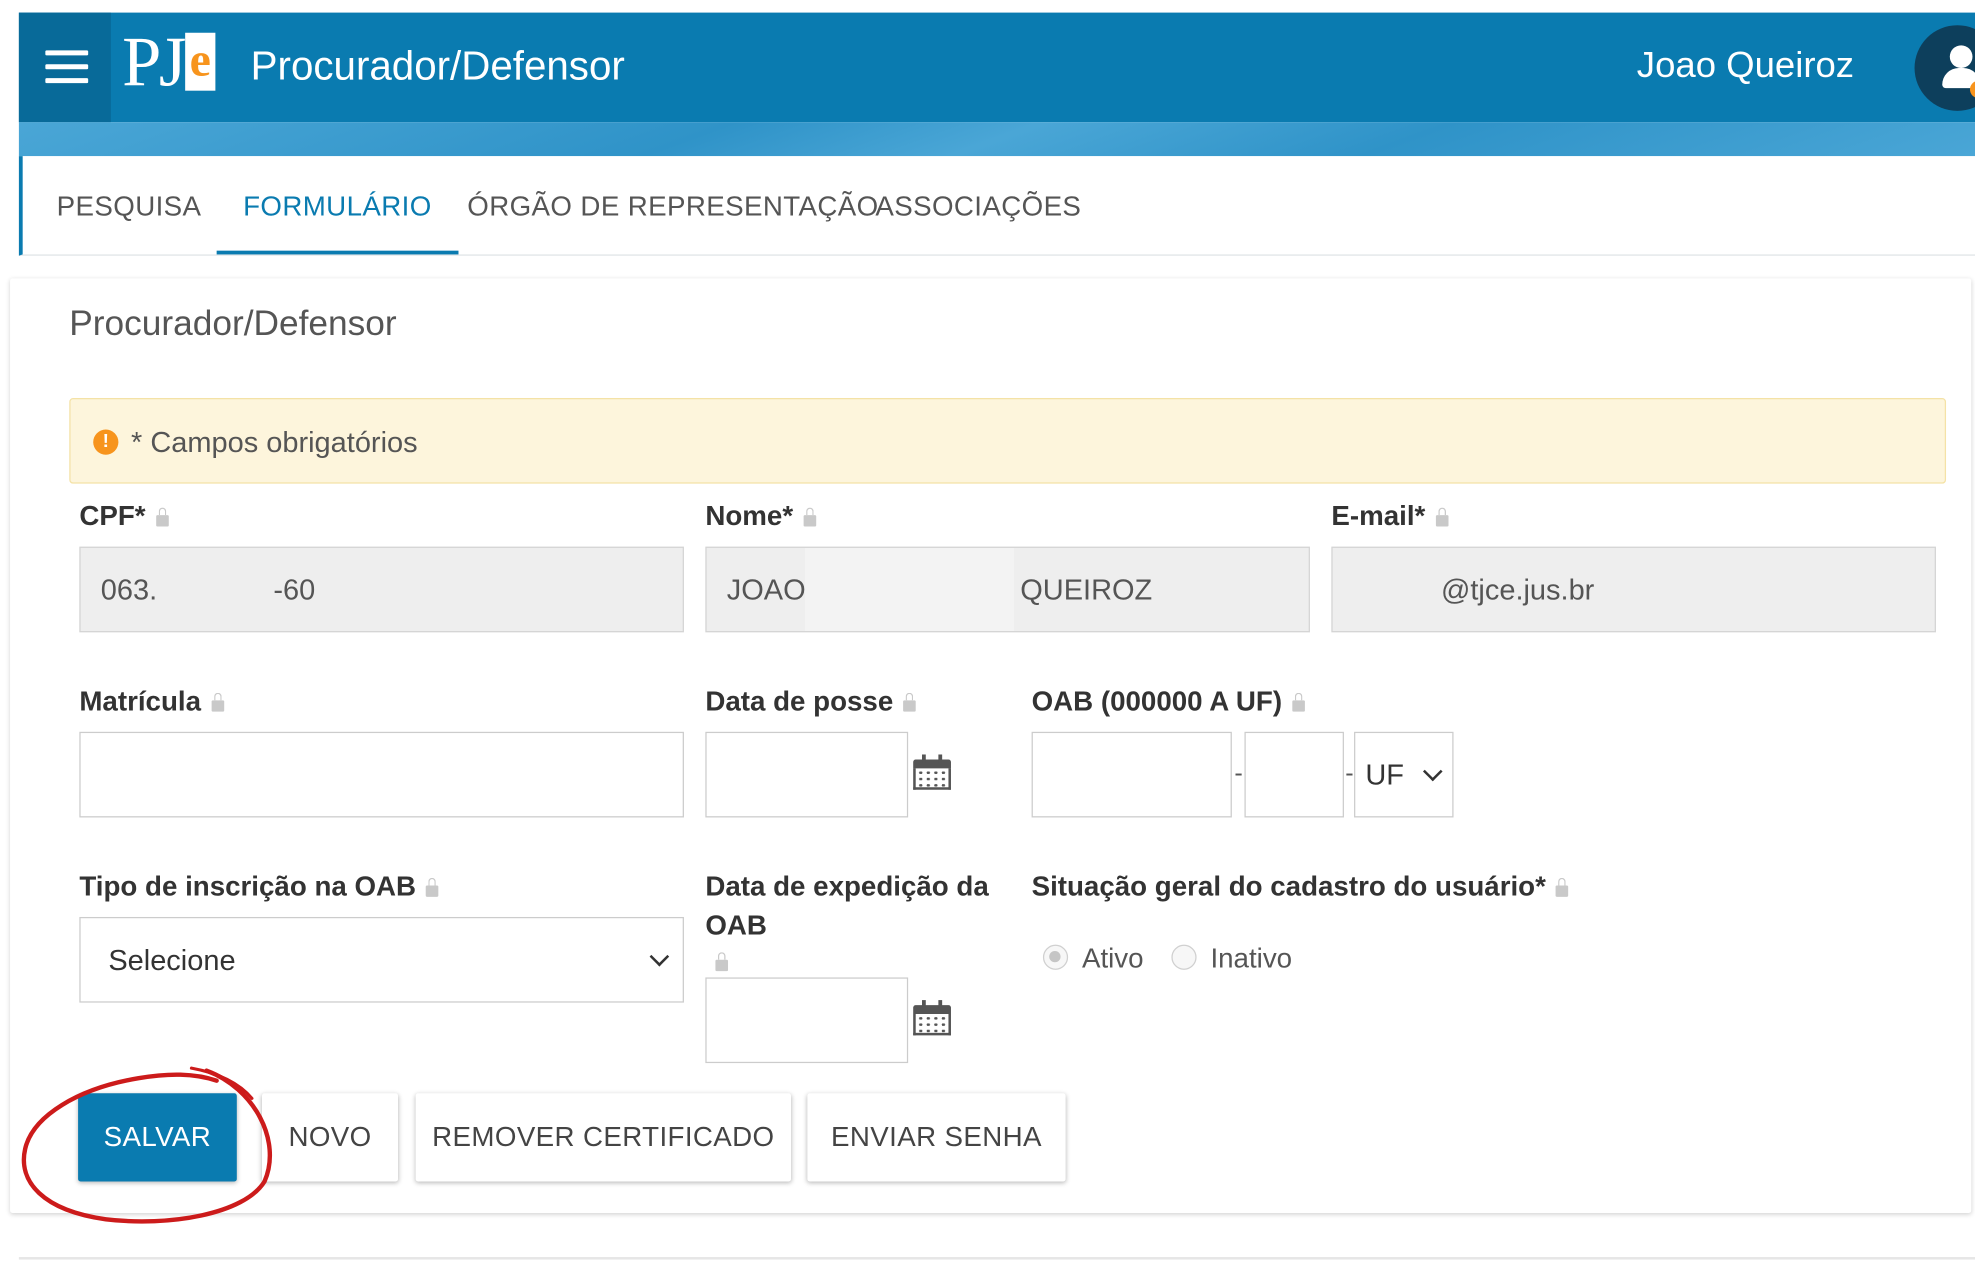 The height and width of the screenshot is (1282, 1975). I want to click on data-posse-label: Data de posse, so click(810, 701).